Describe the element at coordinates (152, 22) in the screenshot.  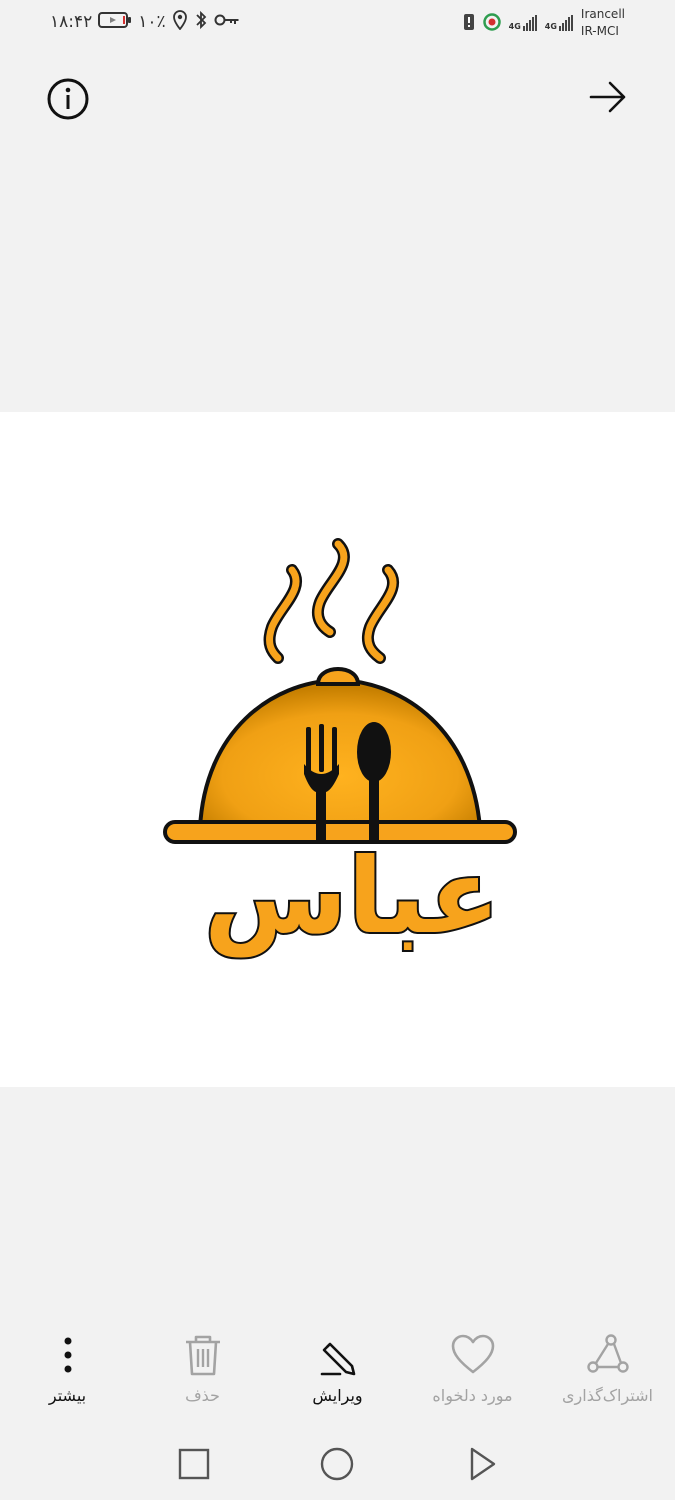
I see `battery-percent: ۱۰٪` at that location.